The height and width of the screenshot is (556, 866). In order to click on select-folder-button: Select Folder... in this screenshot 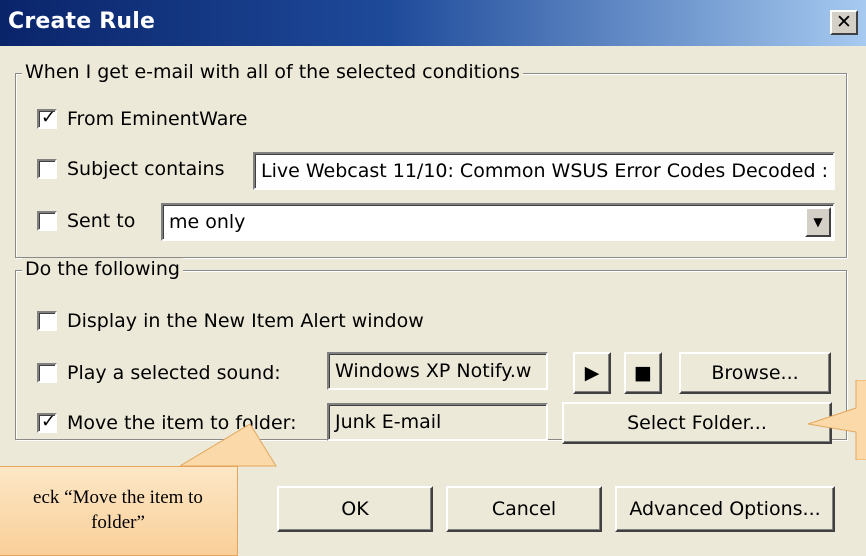, I will do `click(697, 423)`.